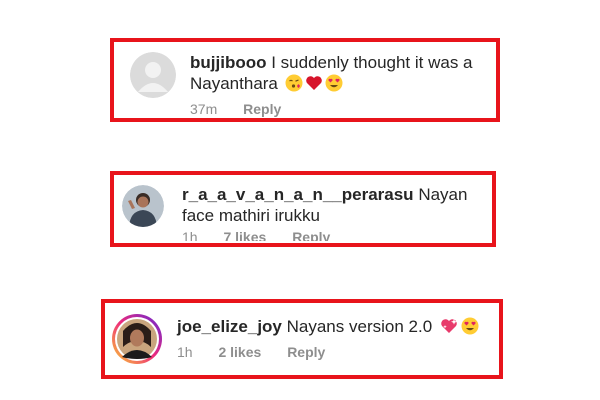 This screenshot has width=600, height=400. Describe the element at coordinates (337, 235) in the screenshot. I see `comment-meta: 1h 7 likes Reply` at that location.